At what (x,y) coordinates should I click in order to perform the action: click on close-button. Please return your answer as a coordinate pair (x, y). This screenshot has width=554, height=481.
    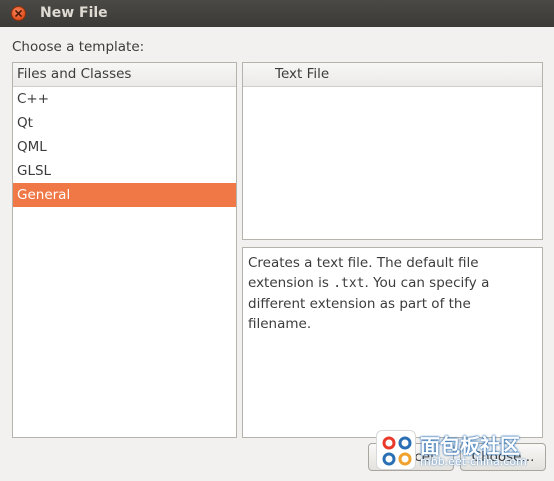
    Looking at the image, I should click on (18, 13).